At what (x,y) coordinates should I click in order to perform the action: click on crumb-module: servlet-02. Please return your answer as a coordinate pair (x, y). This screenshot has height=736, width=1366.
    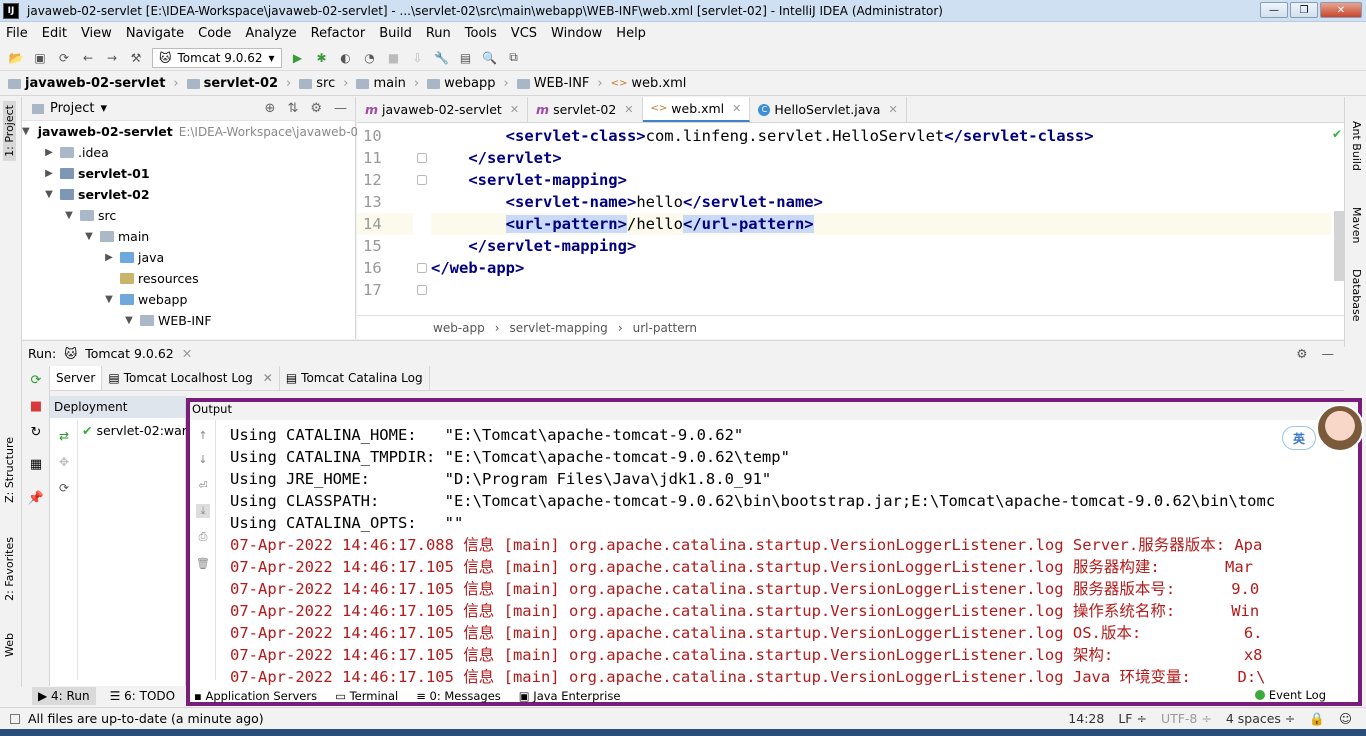
    Looking at the image, I should click on (232, 83).